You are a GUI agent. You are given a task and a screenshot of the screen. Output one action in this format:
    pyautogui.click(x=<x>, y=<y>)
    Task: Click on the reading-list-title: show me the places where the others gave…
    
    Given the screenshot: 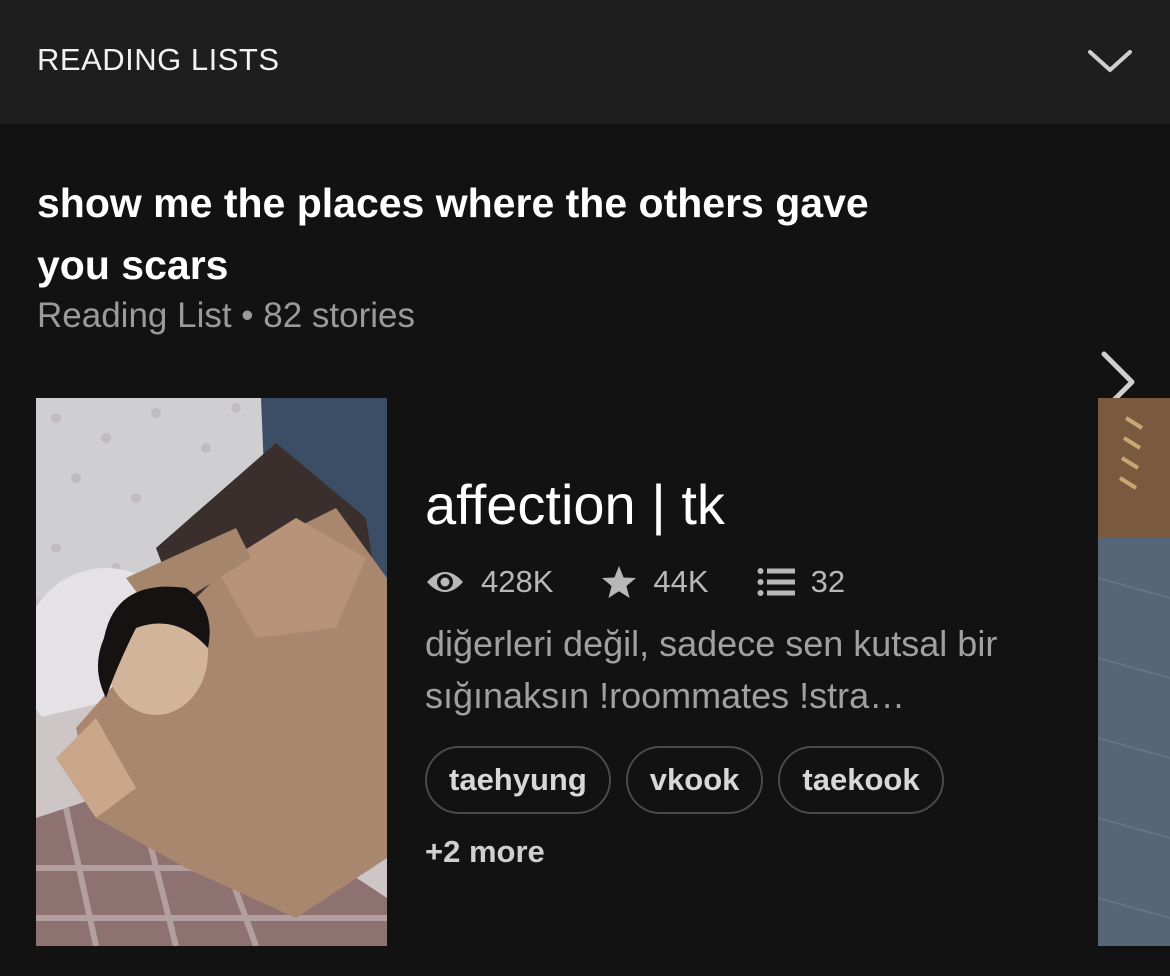 What is the action you would take?
    pyautogui.click(x=487, y=234)
    